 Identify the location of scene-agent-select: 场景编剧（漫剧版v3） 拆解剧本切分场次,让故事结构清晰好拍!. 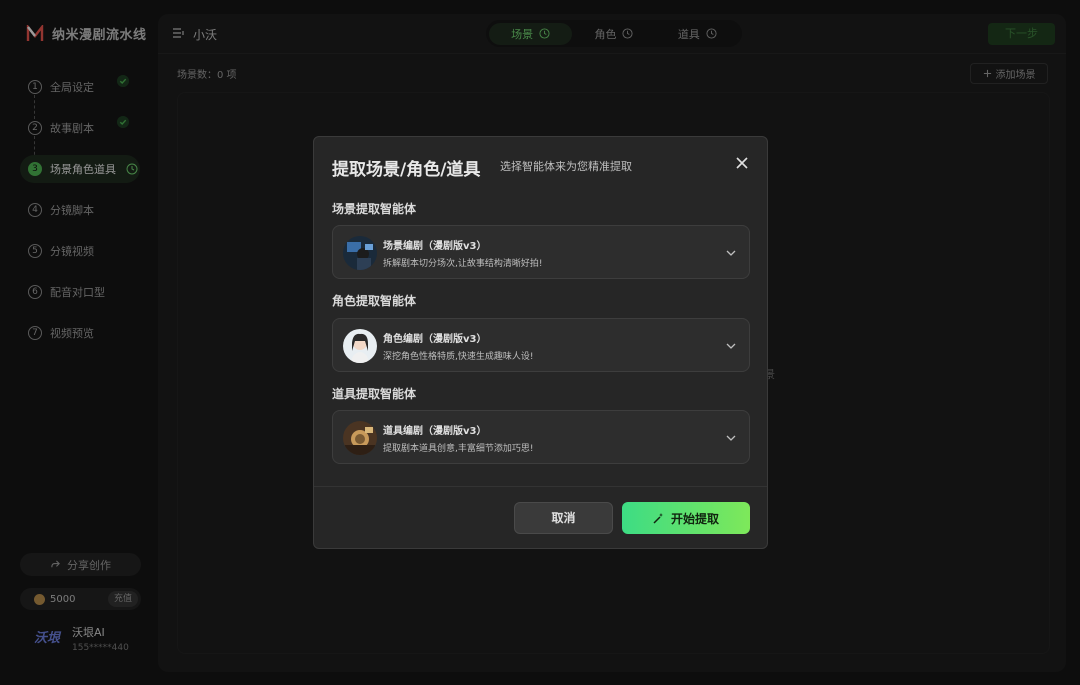
(541, 252).